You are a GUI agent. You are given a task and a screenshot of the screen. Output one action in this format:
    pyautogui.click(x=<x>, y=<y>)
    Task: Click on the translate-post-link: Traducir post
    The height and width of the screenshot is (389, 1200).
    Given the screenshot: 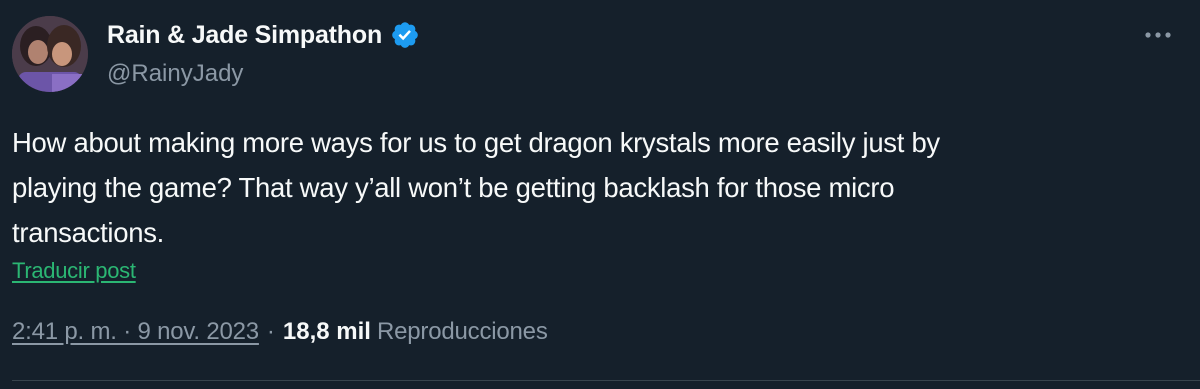 What is the action you would take?
    pyautogui.click(x=74, y=271)
    